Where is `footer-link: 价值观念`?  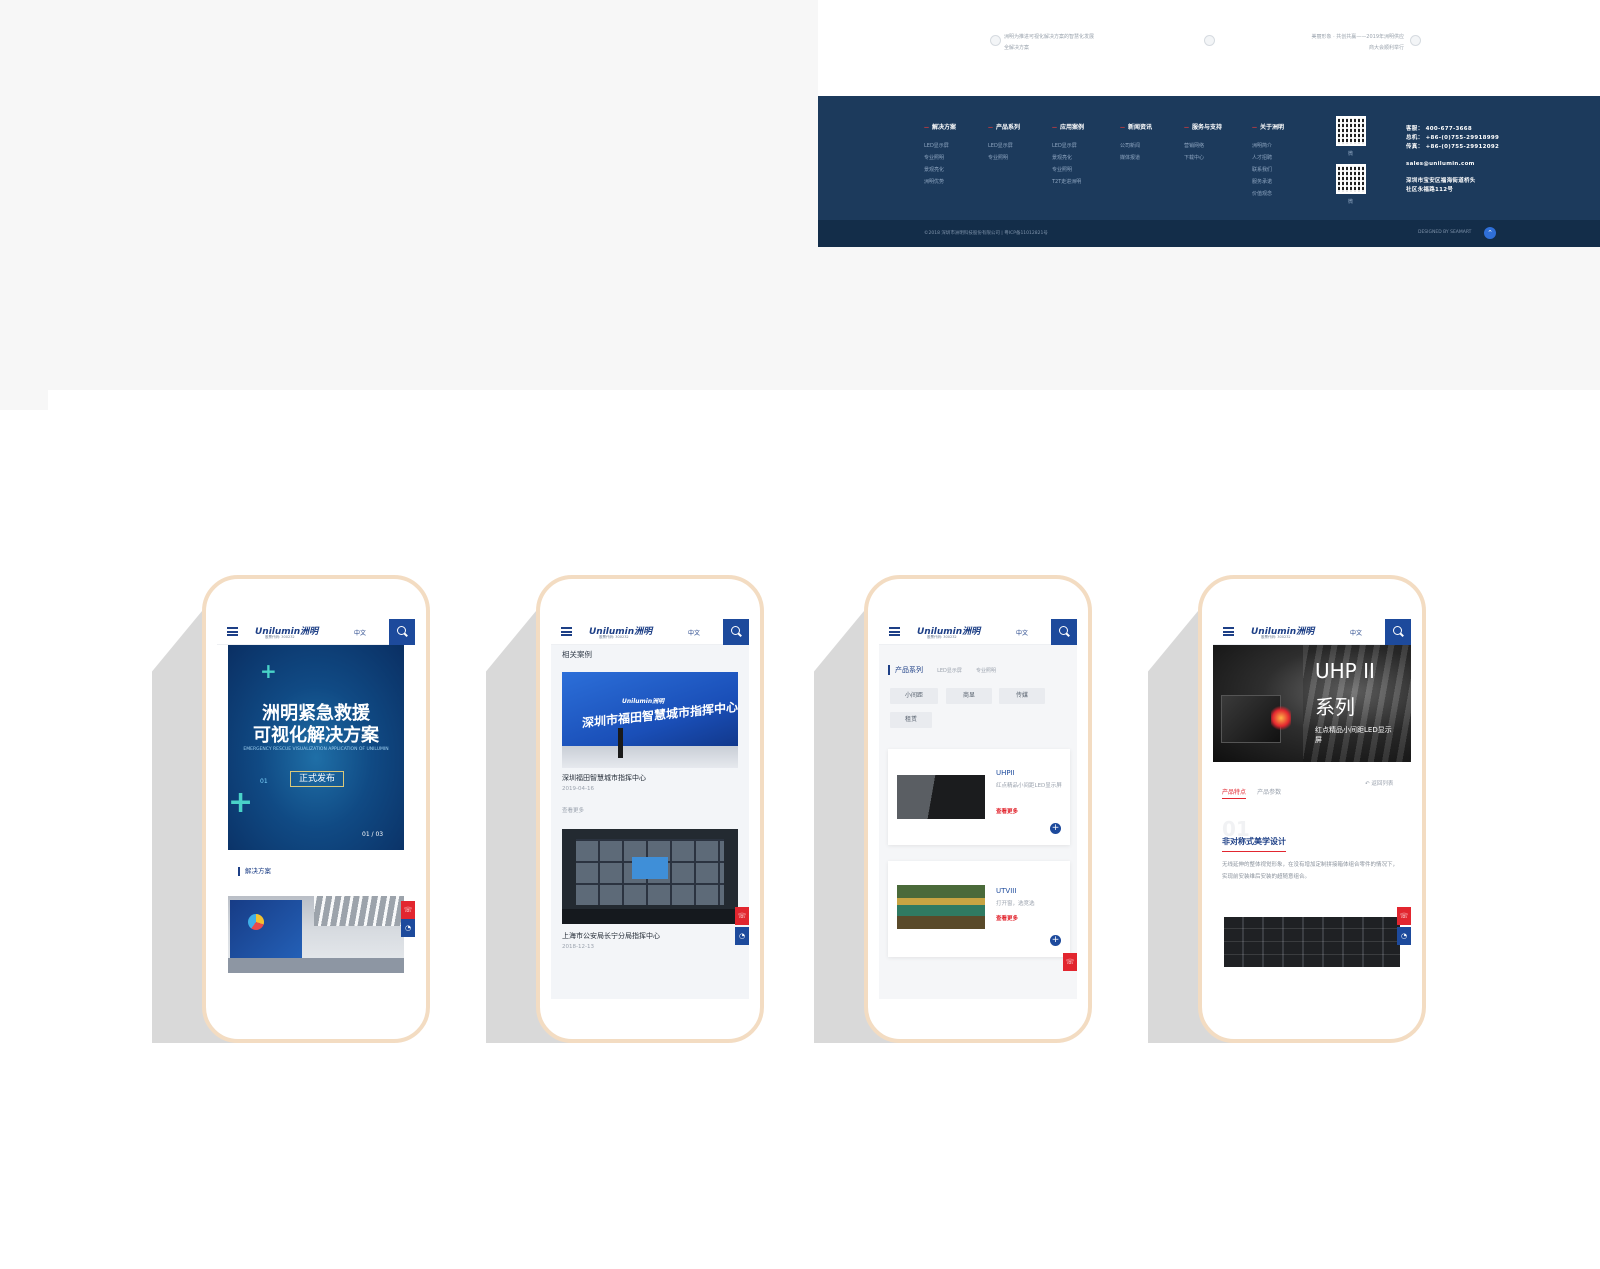 footer-link: 价值观念 is located at coordinates (1284, 194).